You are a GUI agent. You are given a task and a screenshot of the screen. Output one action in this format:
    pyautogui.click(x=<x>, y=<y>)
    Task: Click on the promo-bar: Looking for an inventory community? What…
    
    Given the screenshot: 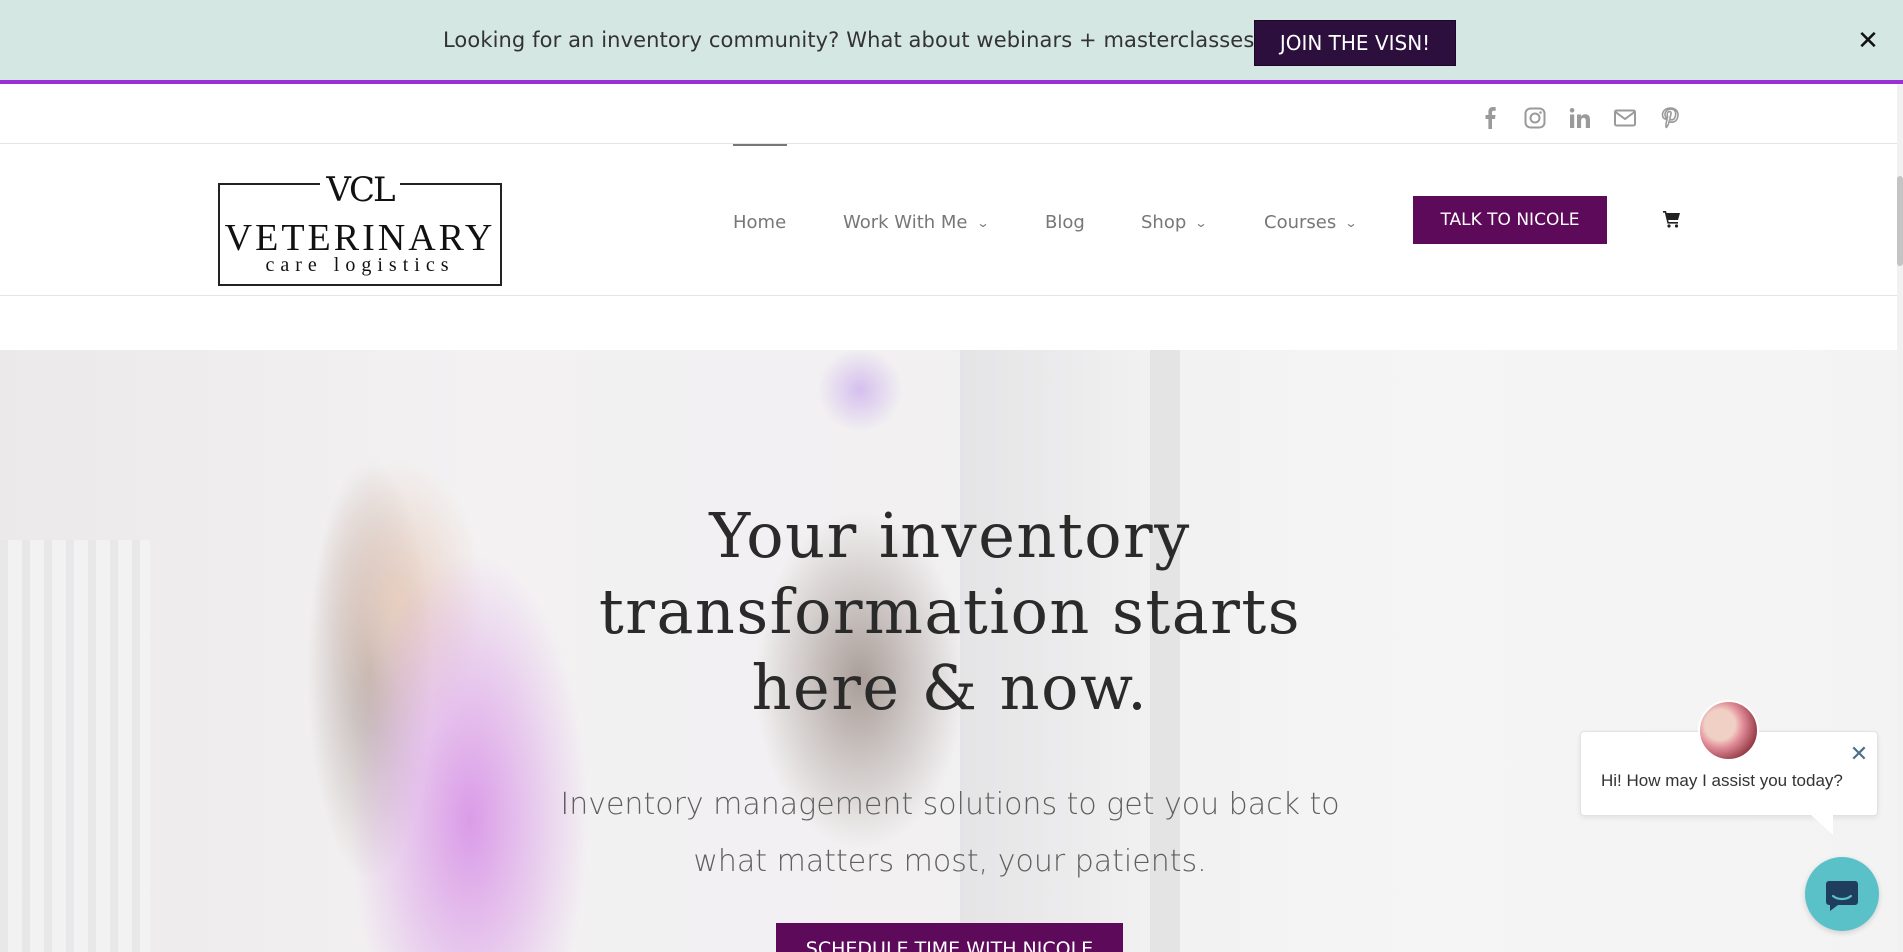 What is the action you would take?
    pyautogui.click(x=951, y=42)
    